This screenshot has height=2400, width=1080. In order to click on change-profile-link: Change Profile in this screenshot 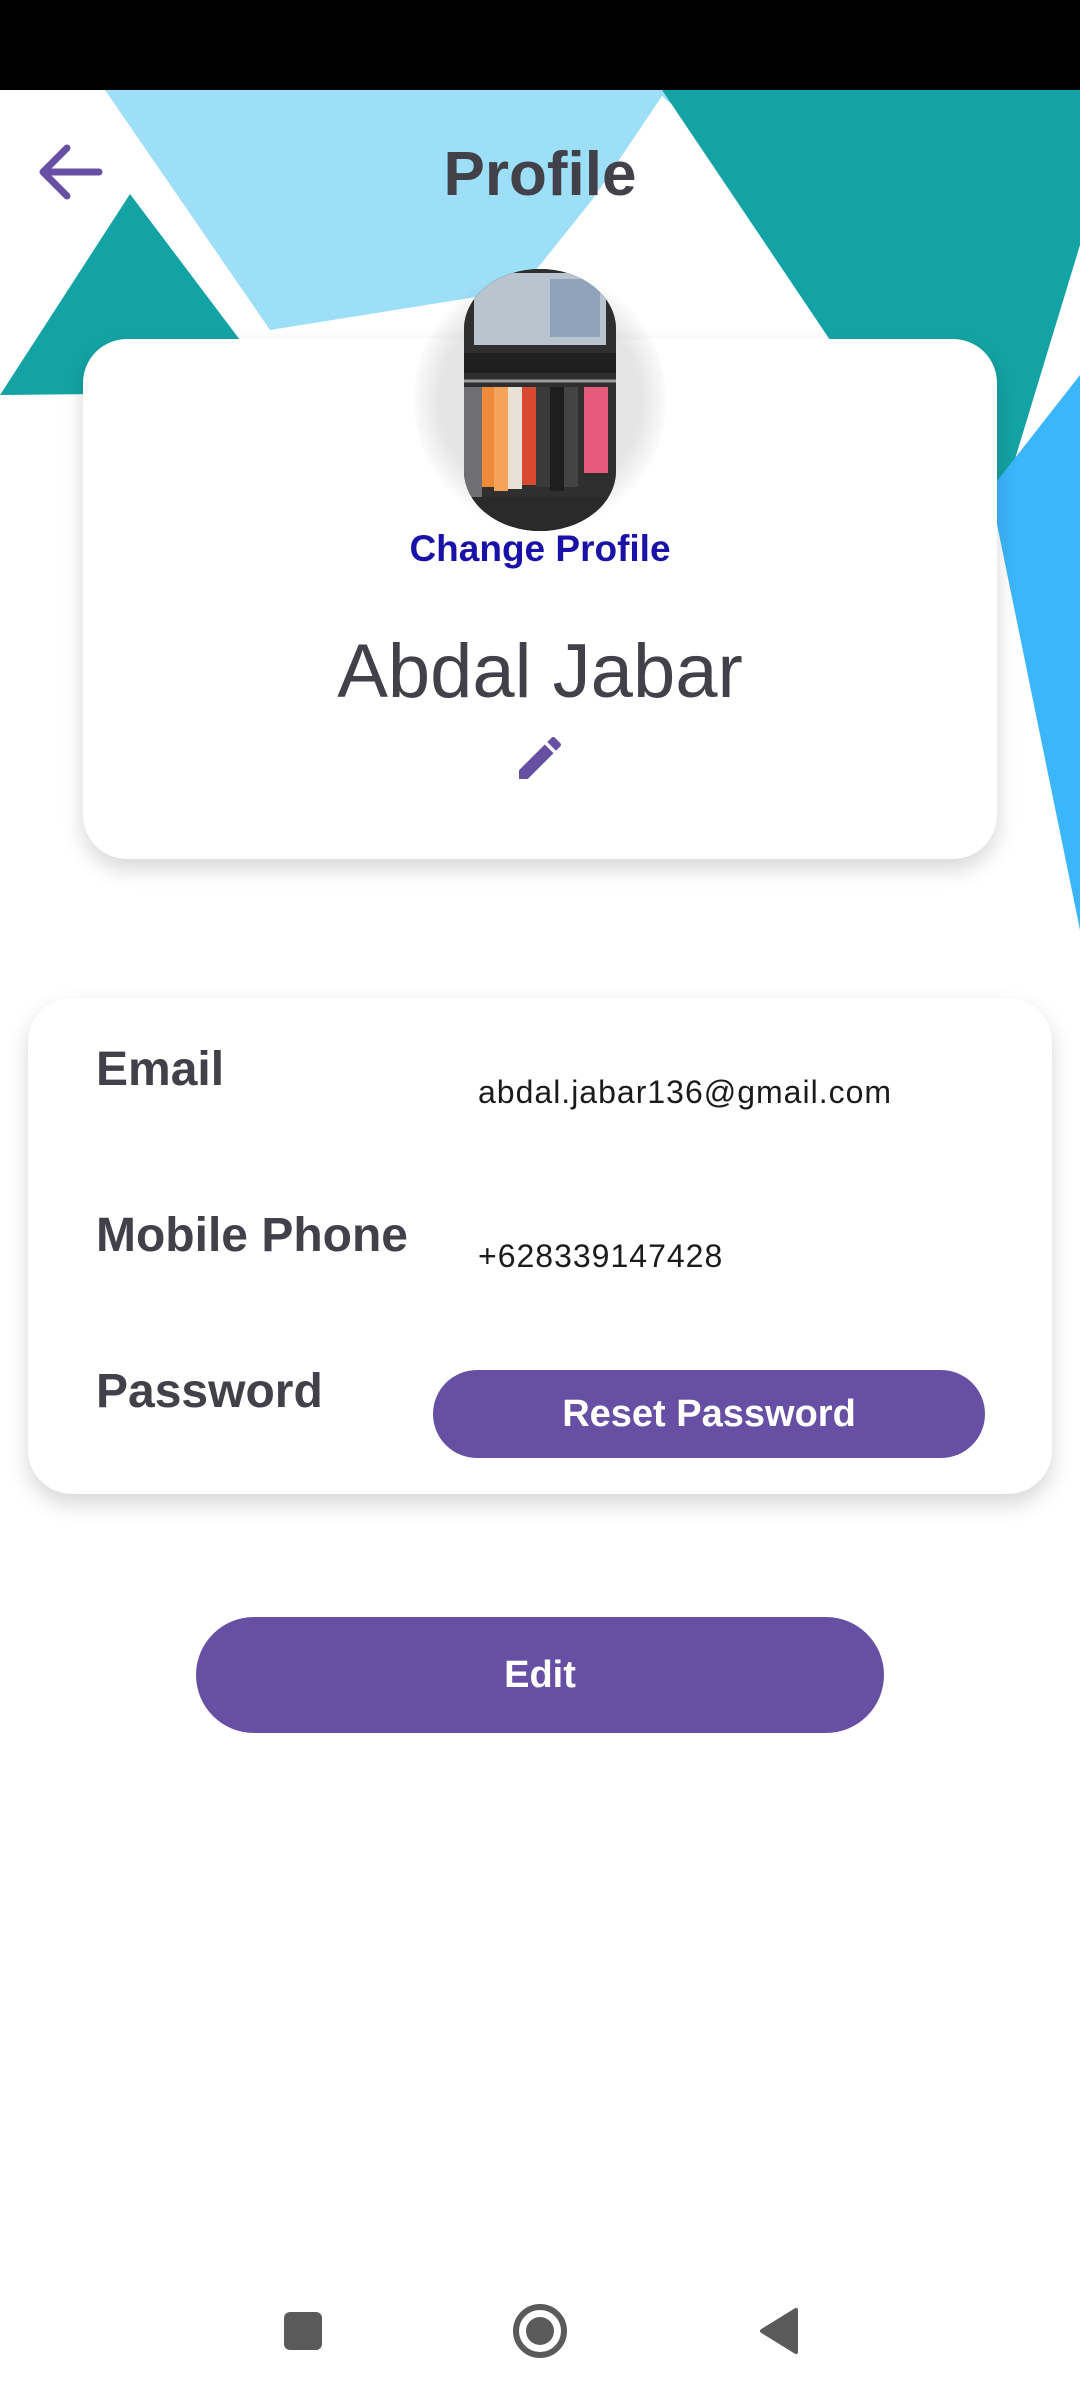, I will do `click(540, 549)`.